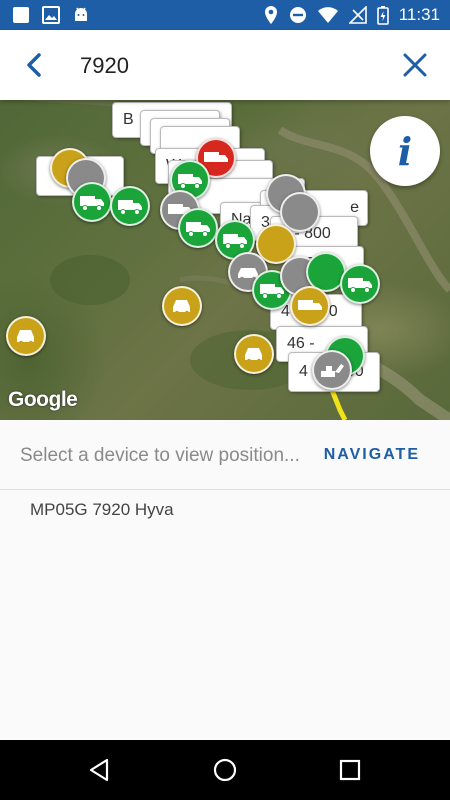  What do you see at coordinates (357, 15) in the screenshot?
I see `signal-icon` at bounding box center [357, 15].